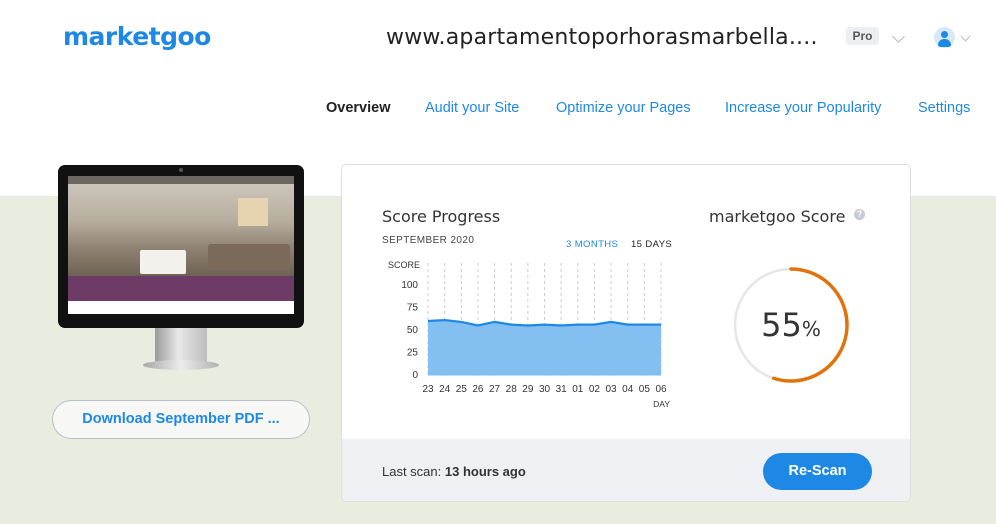  Describe the element at coordinates (462, 389) in the screenshot. I see `x-tick-label: 25` at that location.